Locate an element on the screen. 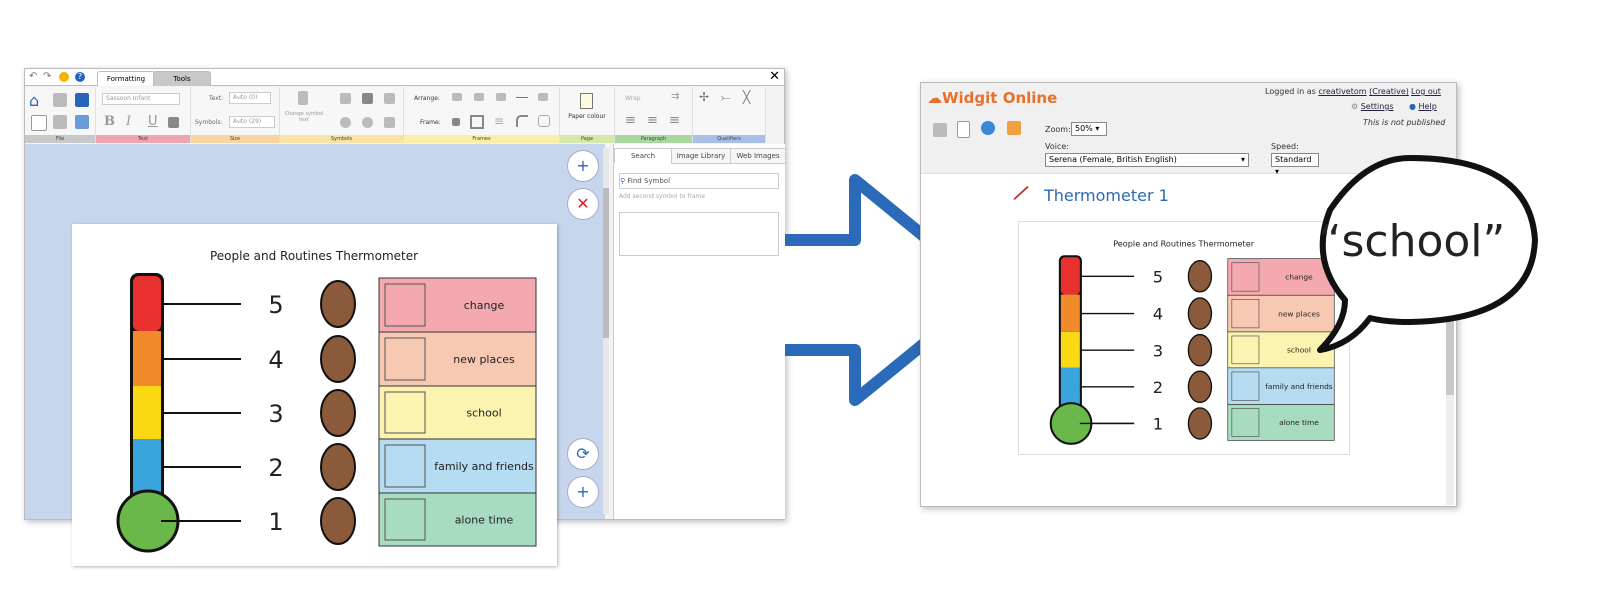  arrange-back-icon is located at coordinates (479, 97).